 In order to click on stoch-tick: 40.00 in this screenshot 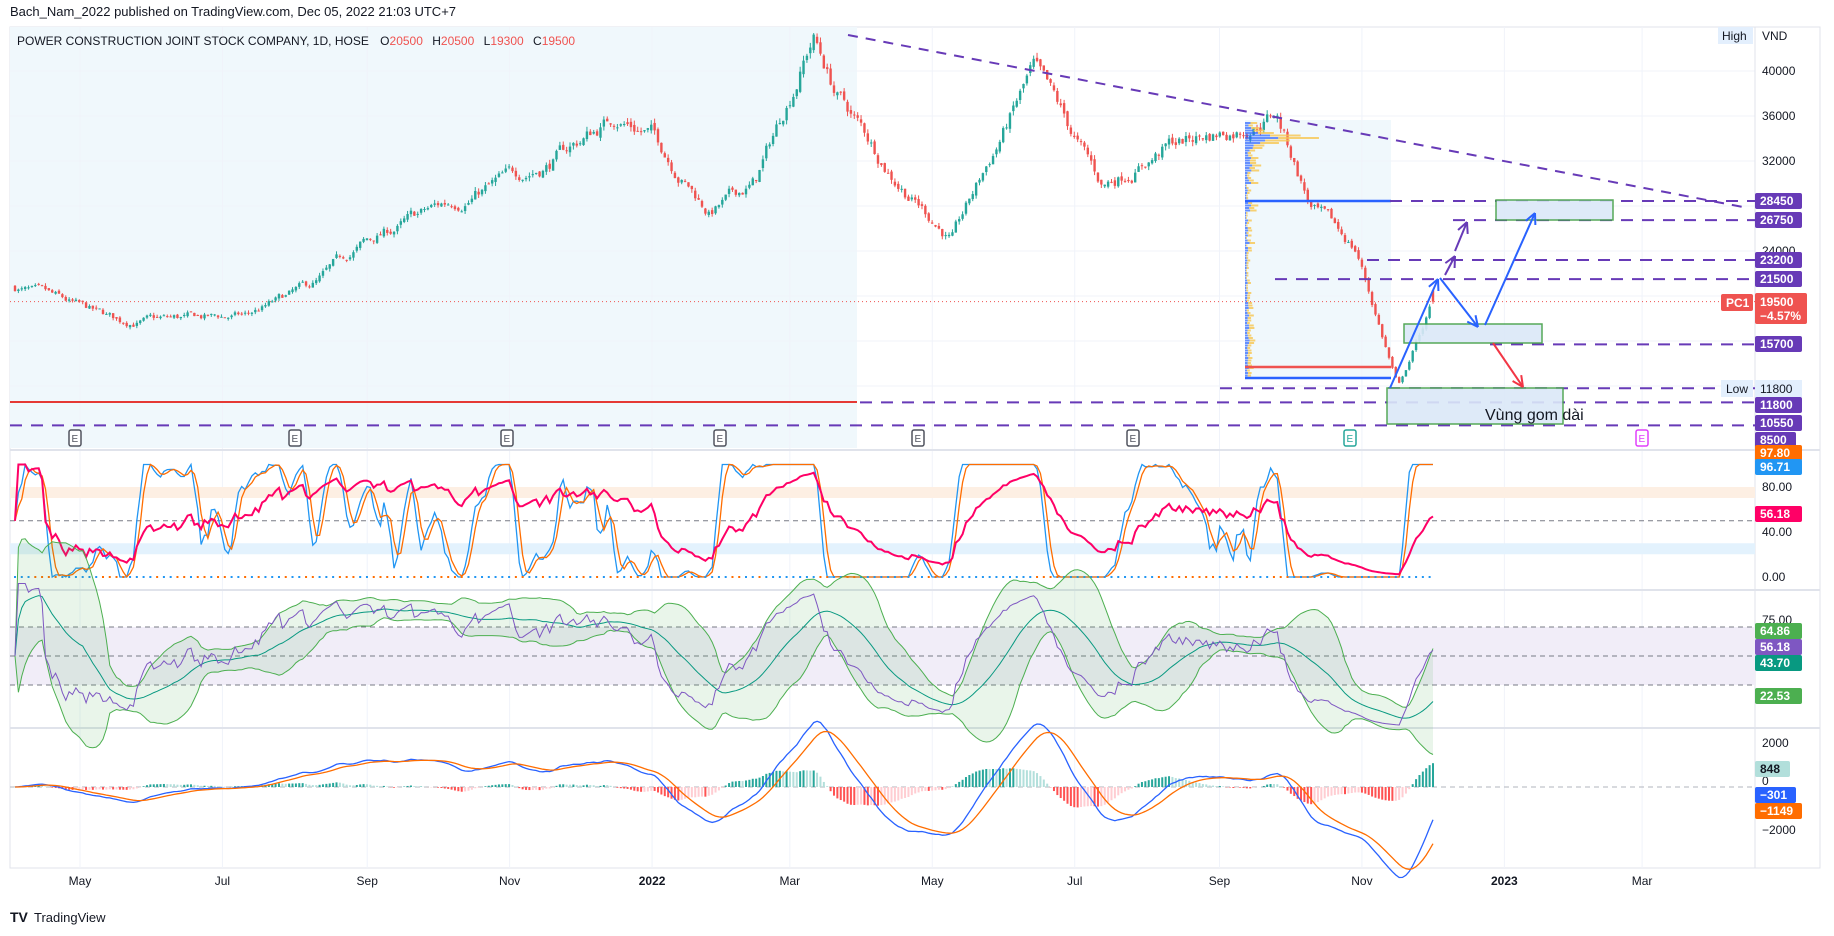, I will do `click(1777, 532)`.